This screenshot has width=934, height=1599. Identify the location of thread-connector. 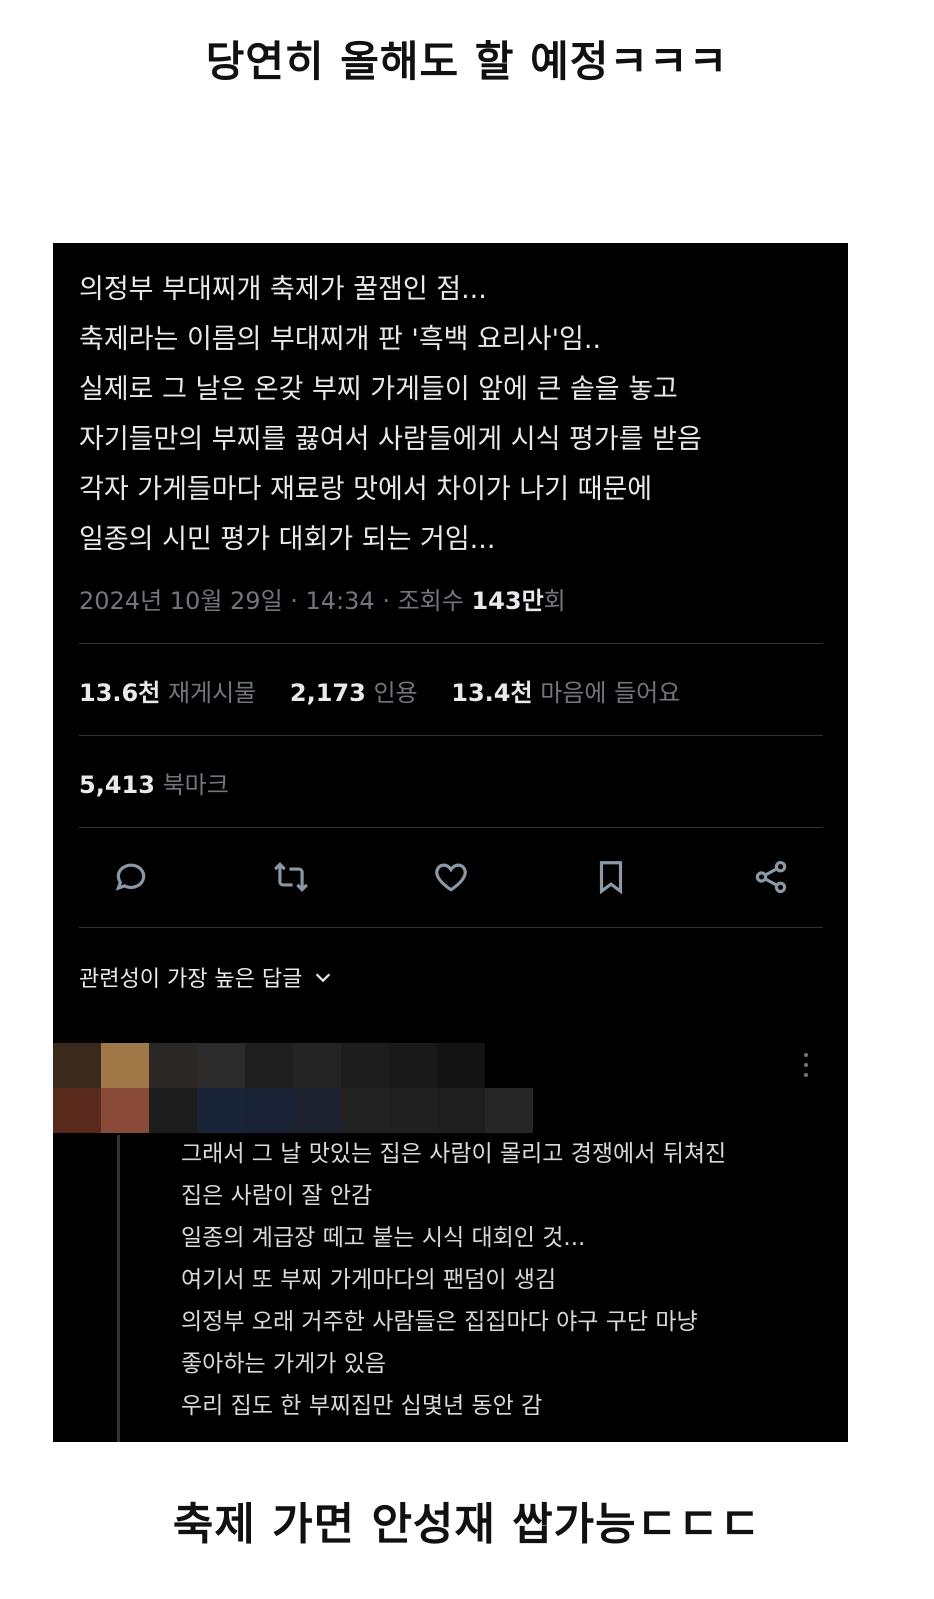
(118, 1288).